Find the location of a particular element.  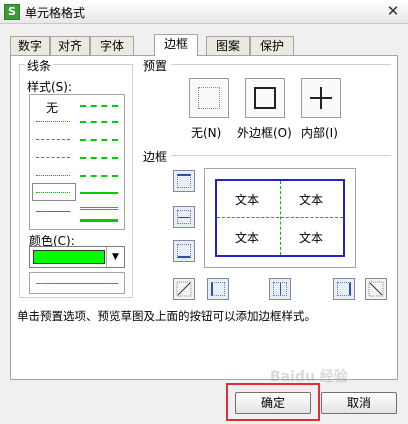

line-group-title: 线条 is located at coordinates (39, 65).